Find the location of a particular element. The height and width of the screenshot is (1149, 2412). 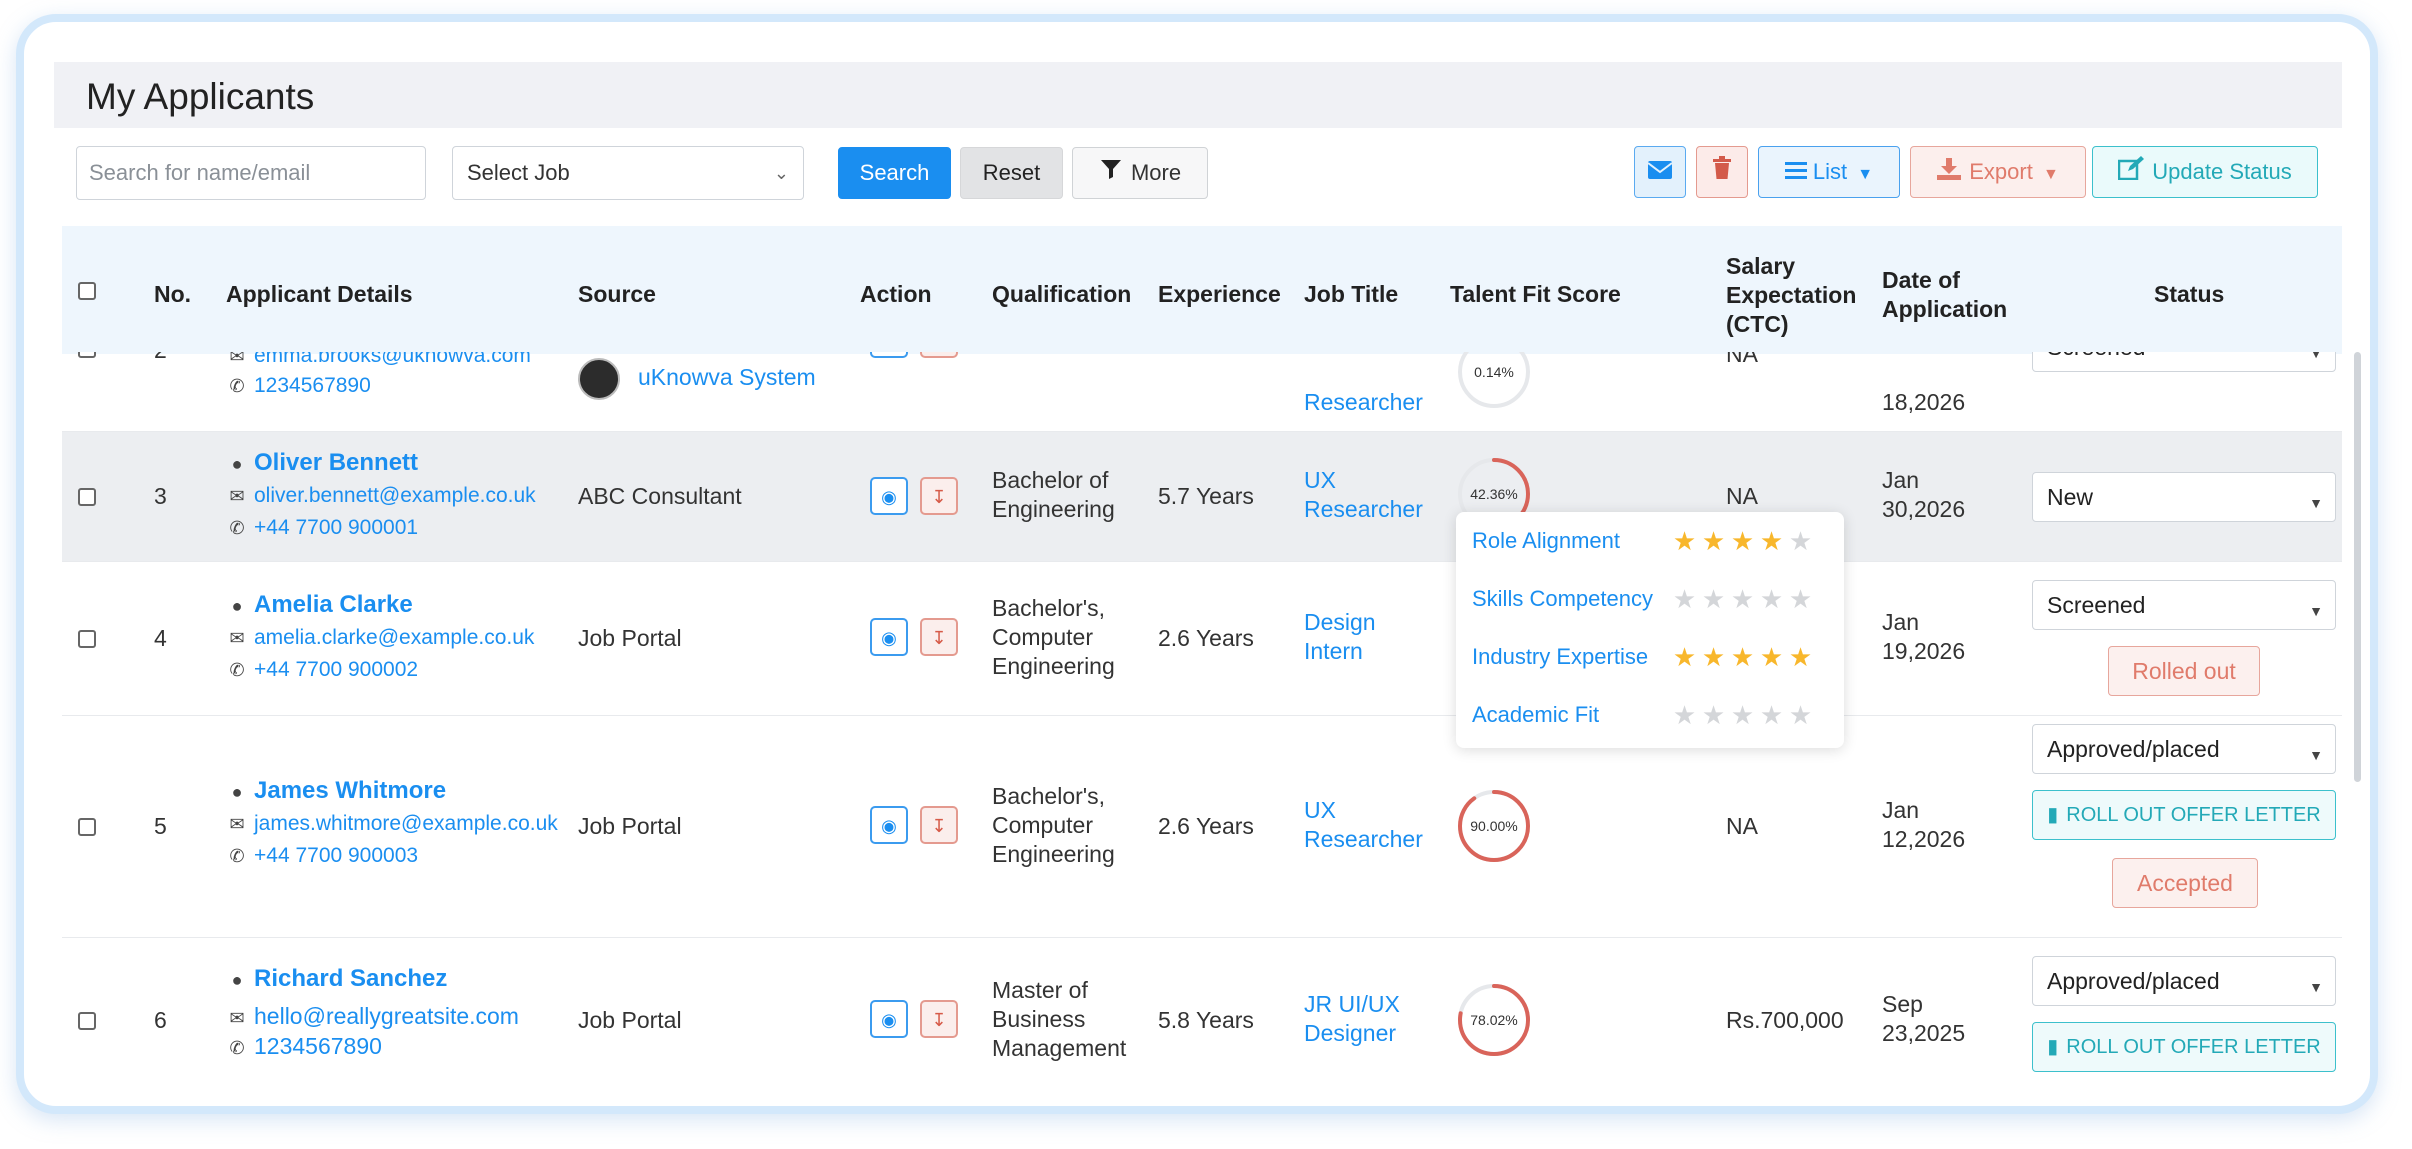

source-cell: uKnowva System is located at coordinates (697, 379).